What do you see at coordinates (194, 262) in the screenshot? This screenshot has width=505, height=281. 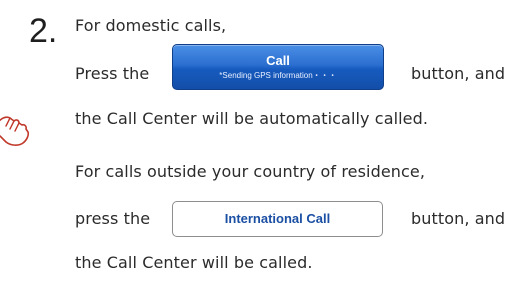 I see `instruction-called: the Call Center will be called.` at bounding box center [194, 262].